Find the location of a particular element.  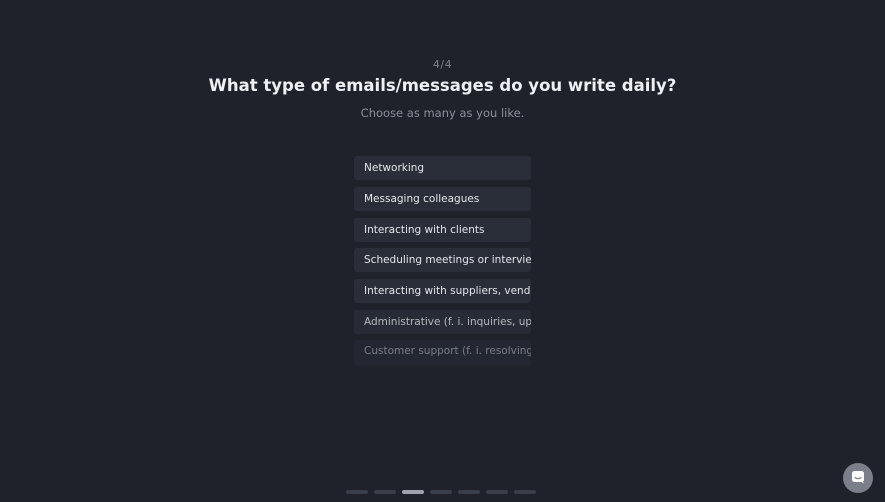

question-subtitle: Choose as many as you like. is located at coordinates (442, 113).